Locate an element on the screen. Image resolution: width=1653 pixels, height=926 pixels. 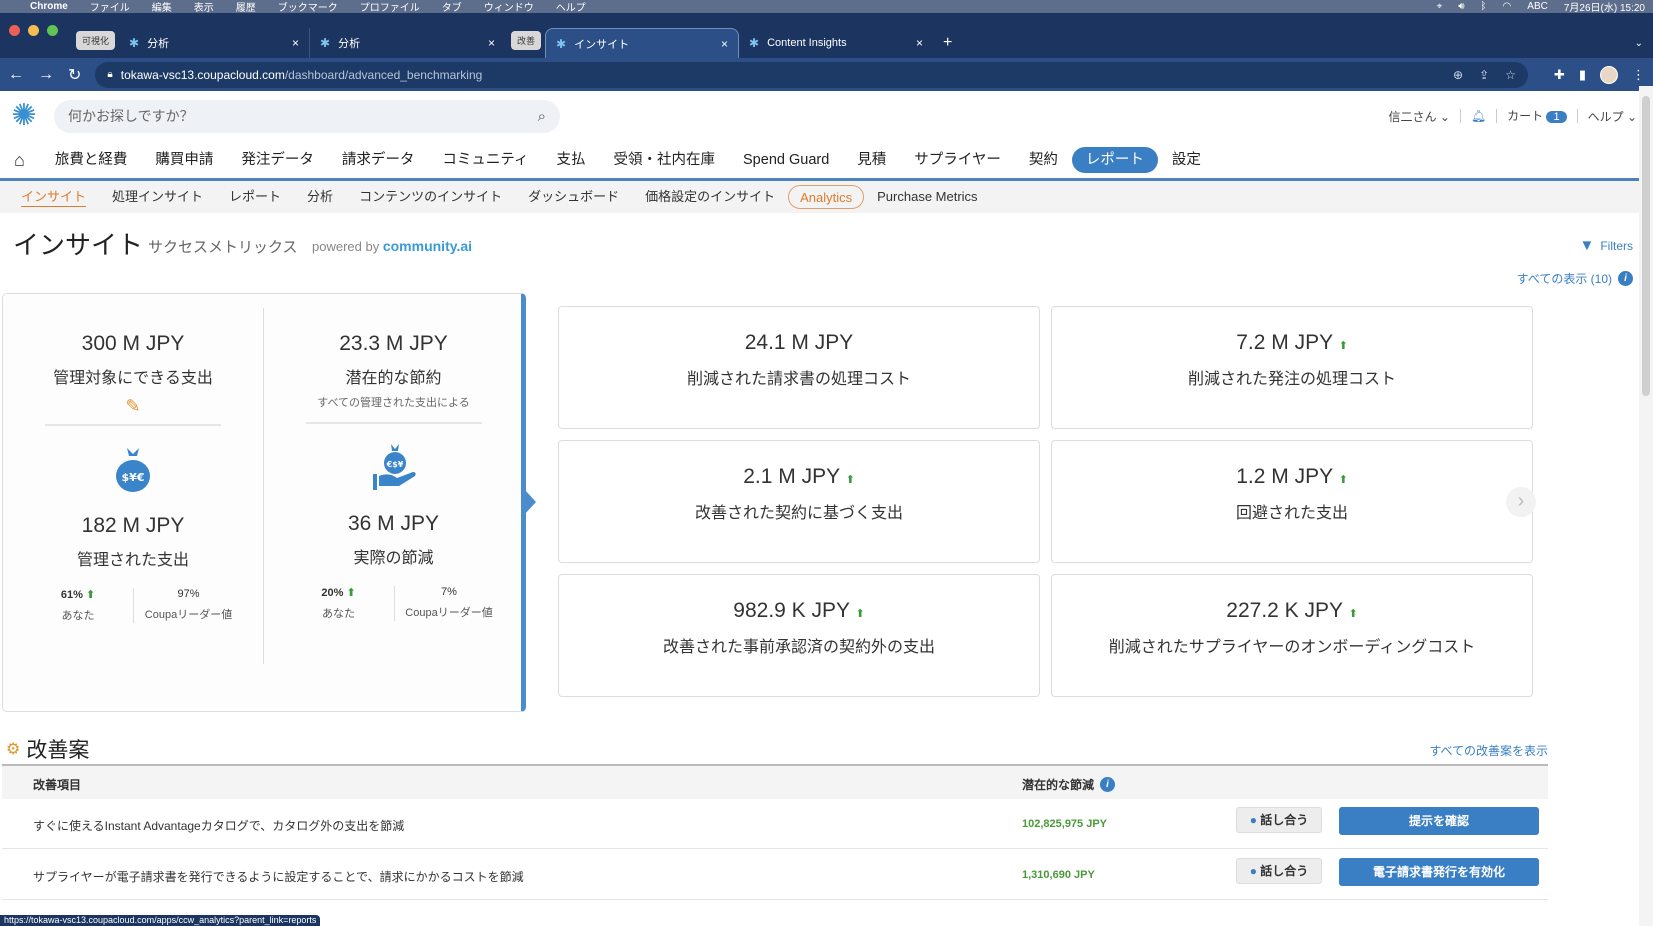
nav-item-invoices: 請求データ is located at coordinates (378, 160).